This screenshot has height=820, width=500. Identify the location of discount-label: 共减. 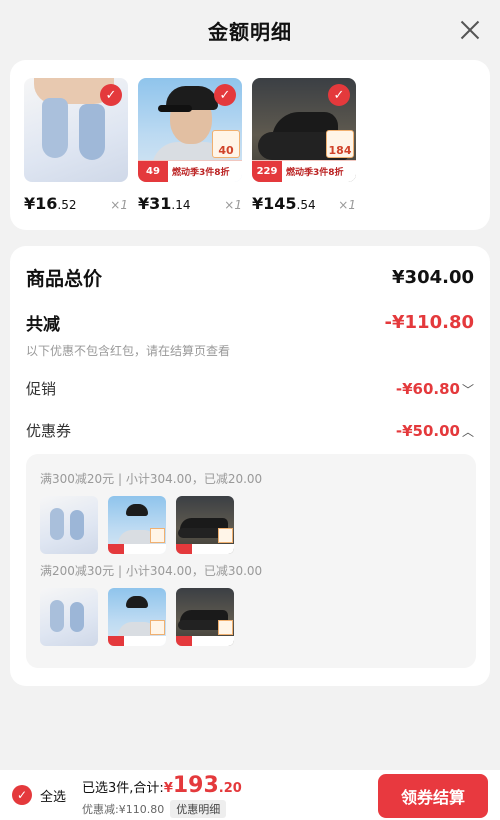
(43, 325).